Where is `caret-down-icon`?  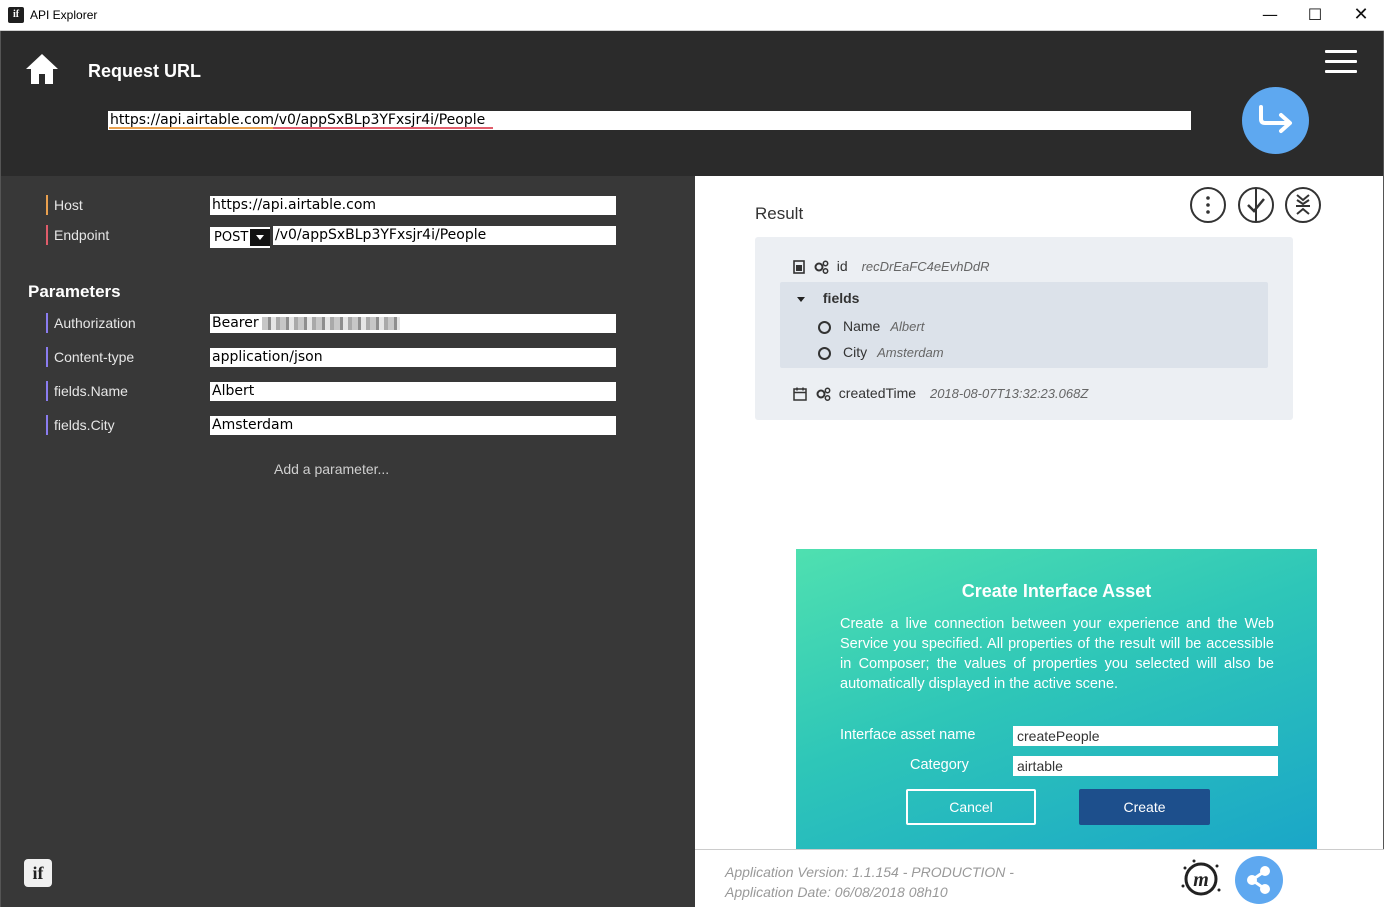 caret-down-icon is located at coordinates (801, 299).